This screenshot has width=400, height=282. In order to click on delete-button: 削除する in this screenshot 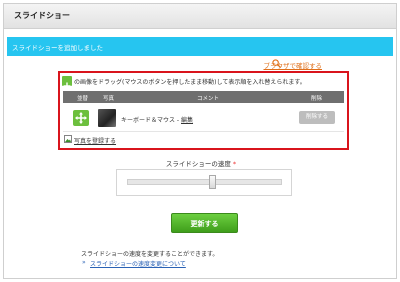, I will do `click(317, 117)`.